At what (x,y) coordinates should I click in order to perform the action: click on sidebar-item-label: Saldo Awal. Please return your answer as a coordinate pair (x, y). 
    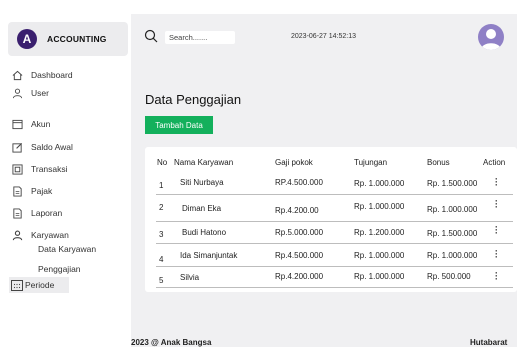
    Looking at the image, I should click on (52, 147).